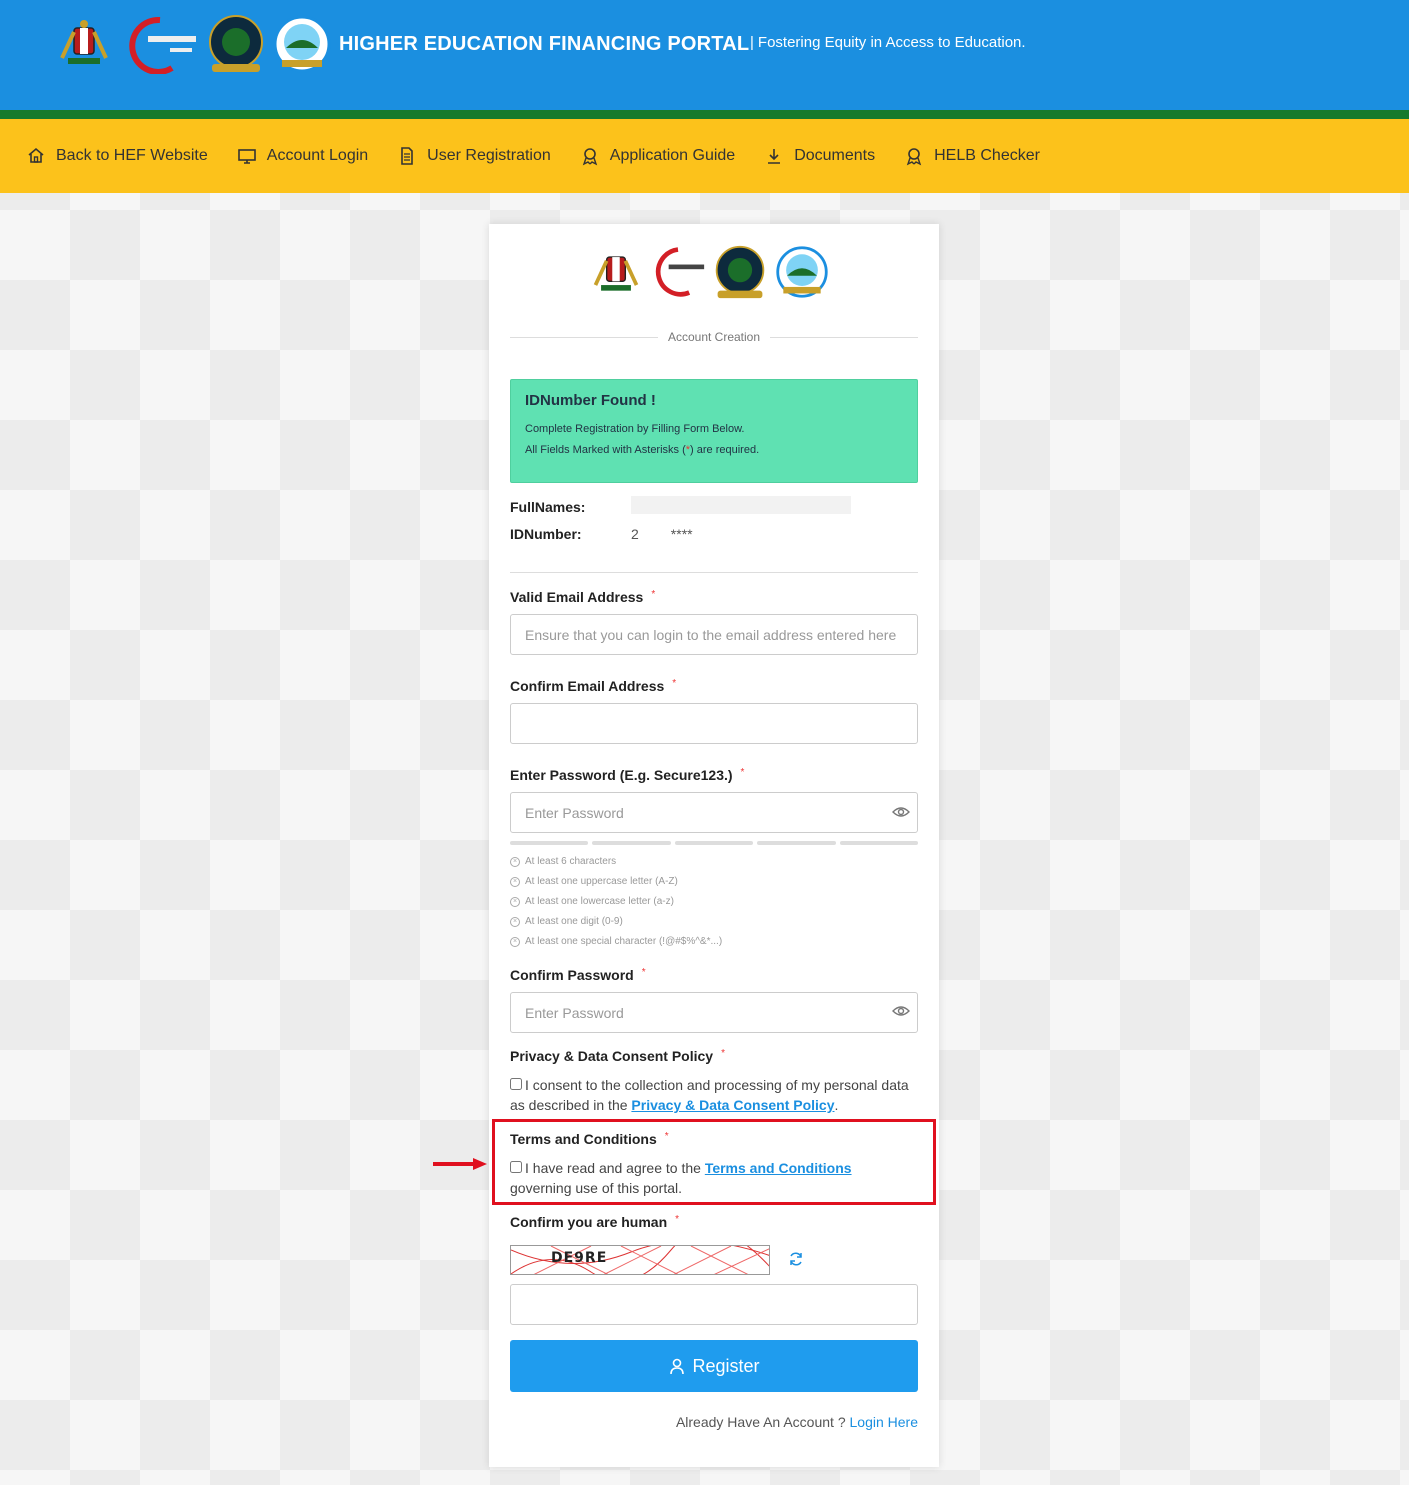  Describe the element at coordinates (317, 155) in the screenshot. I see `nav-label: Account Login` at that location.